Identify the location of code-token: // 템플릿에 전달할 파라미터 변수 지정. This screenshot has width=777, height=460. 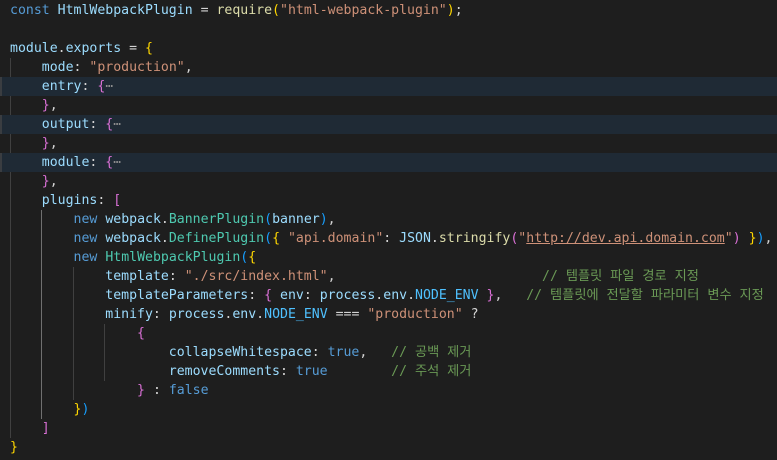
(645, 295).